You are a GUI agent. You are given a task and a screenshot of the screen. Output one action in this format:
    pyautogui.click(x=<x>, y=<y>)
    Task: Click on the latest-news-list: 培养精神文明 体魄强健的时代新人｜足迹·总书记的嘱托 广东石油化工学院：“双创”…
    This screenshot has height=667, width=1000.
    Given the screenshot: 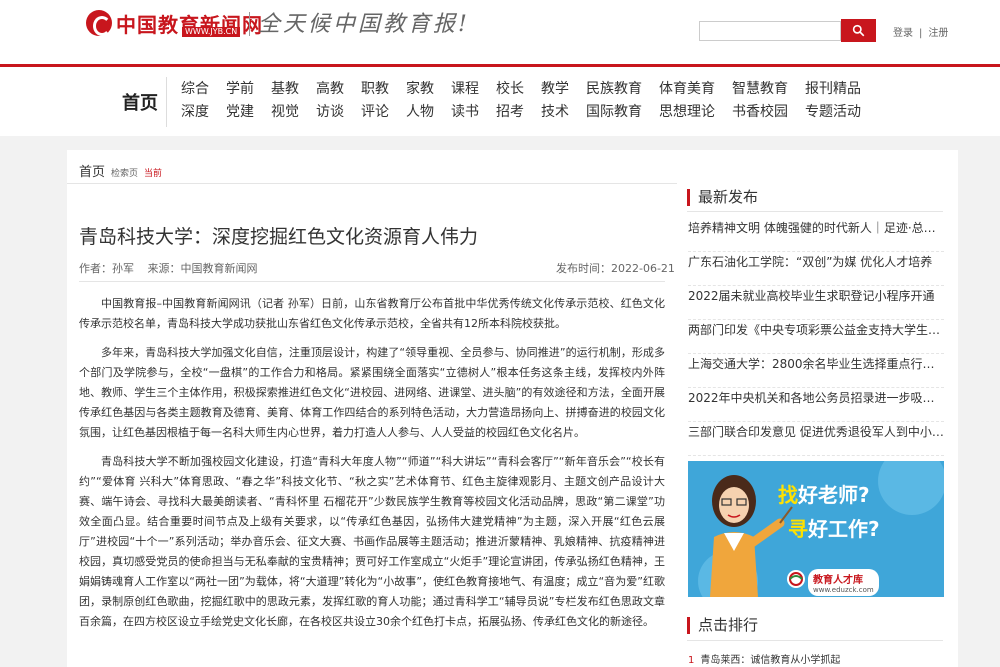 What is the action you would take?
    pyautogui.click(x=816, y=337)
    